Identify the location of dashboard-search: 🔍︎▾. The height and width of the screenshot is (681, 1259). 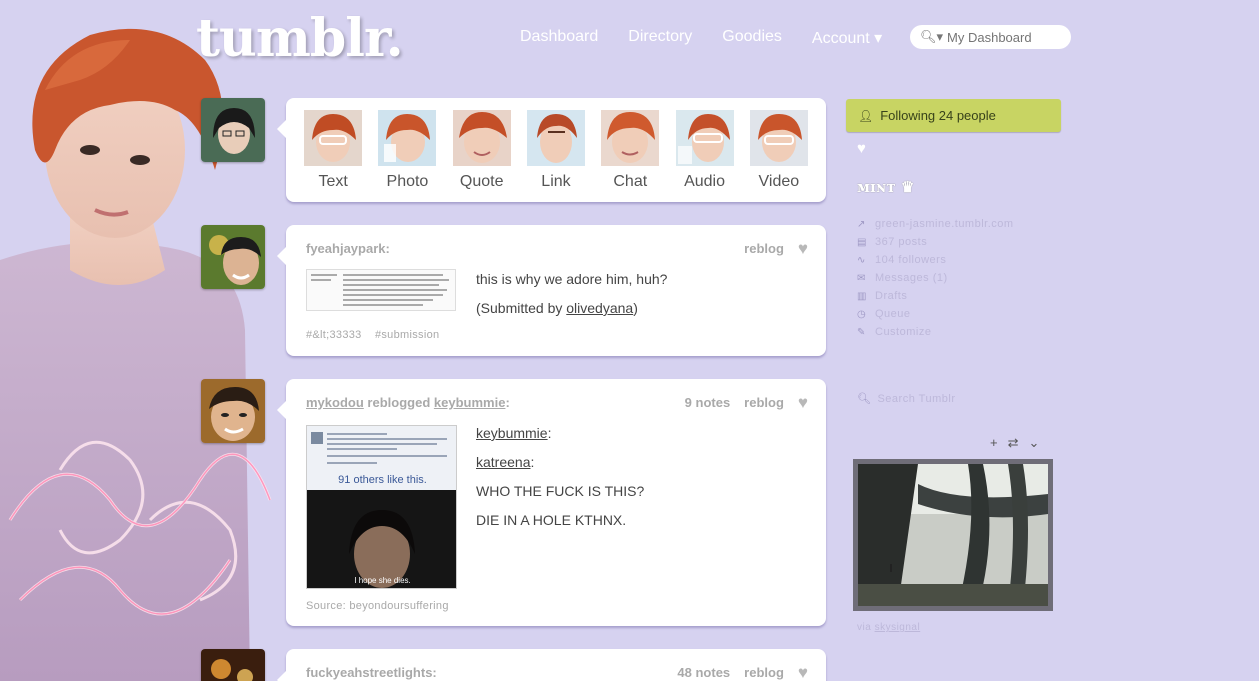
(990, 37).